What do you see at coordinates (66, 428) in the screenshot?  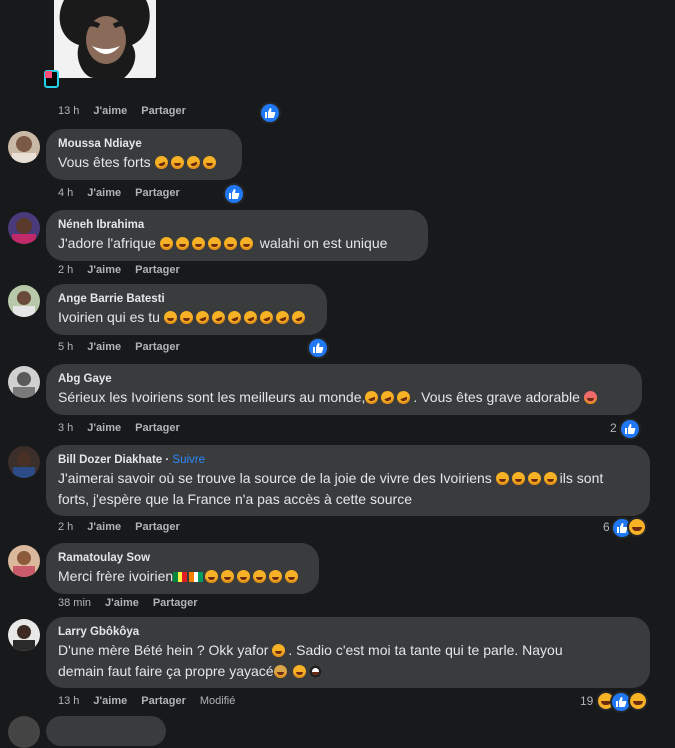 I see `timestamp: 3 h` at bounding box center [66, 428].